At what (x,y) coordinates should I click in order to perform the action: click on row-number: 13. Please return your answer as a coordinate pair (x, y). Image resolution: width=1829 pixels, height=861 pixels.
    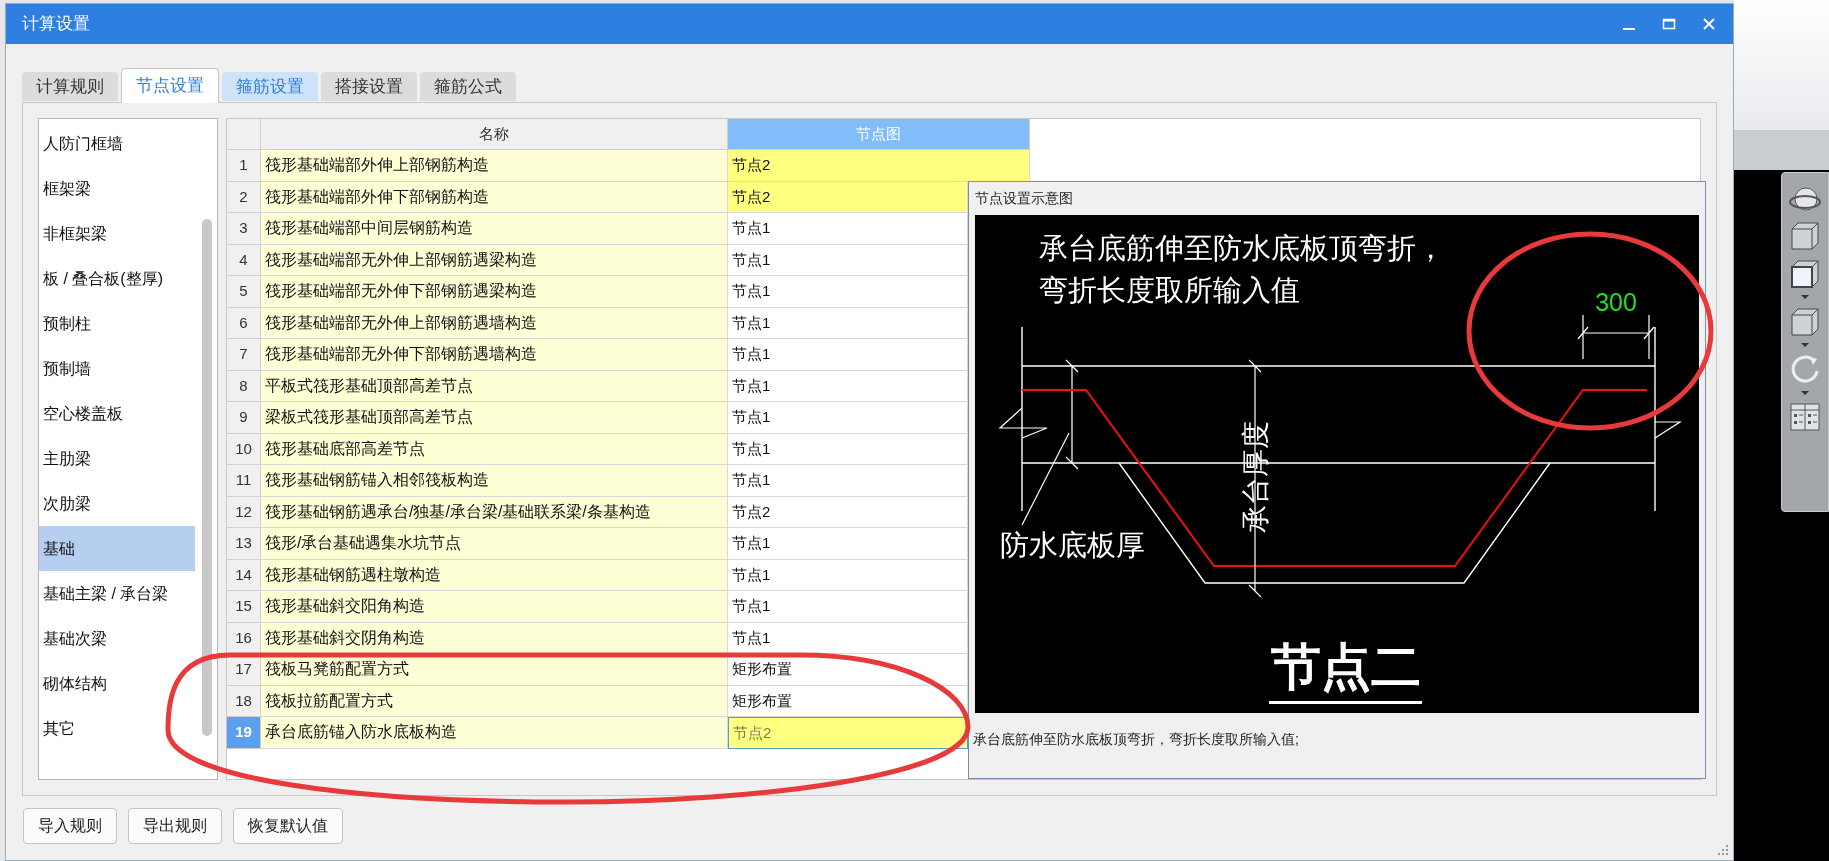
    Looking at the image, I should click on (244, 544).